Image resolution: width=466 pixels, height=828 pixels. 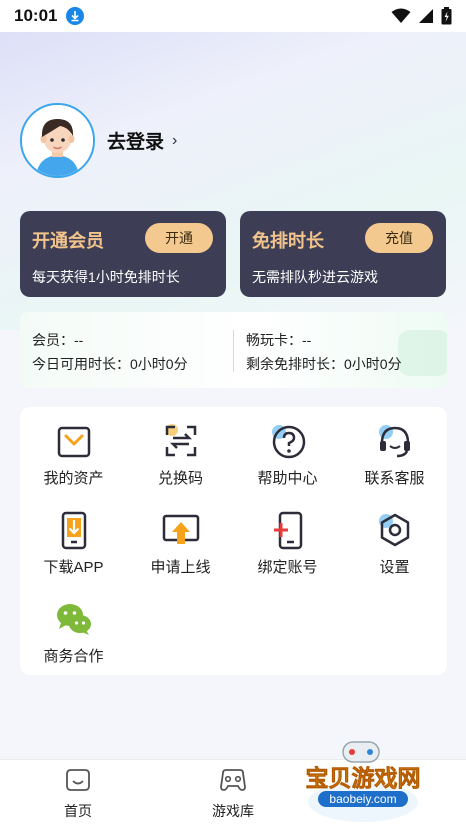 What do you see at coordinates (279, 340) in the screenshot?
I see `play-card-status: 畅玩卡：--` at bounding box center [279, 340].